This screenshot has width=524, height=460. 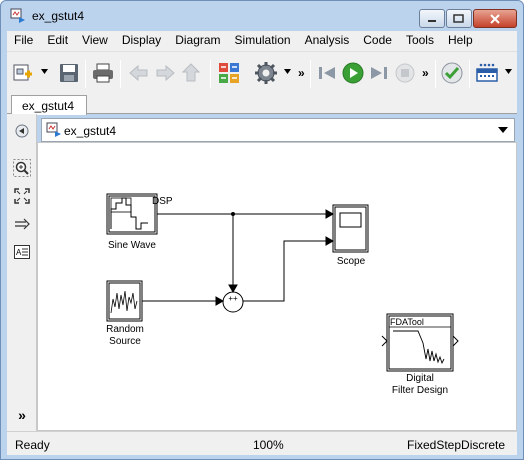 I want to click on menu-code: Code, so click(x=377, y=41).